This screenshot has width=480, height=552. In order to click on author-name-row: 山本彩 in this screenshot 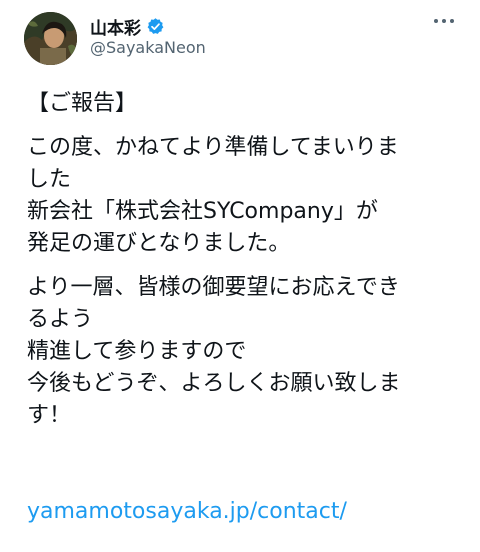, I will do `click(127, 26)`.